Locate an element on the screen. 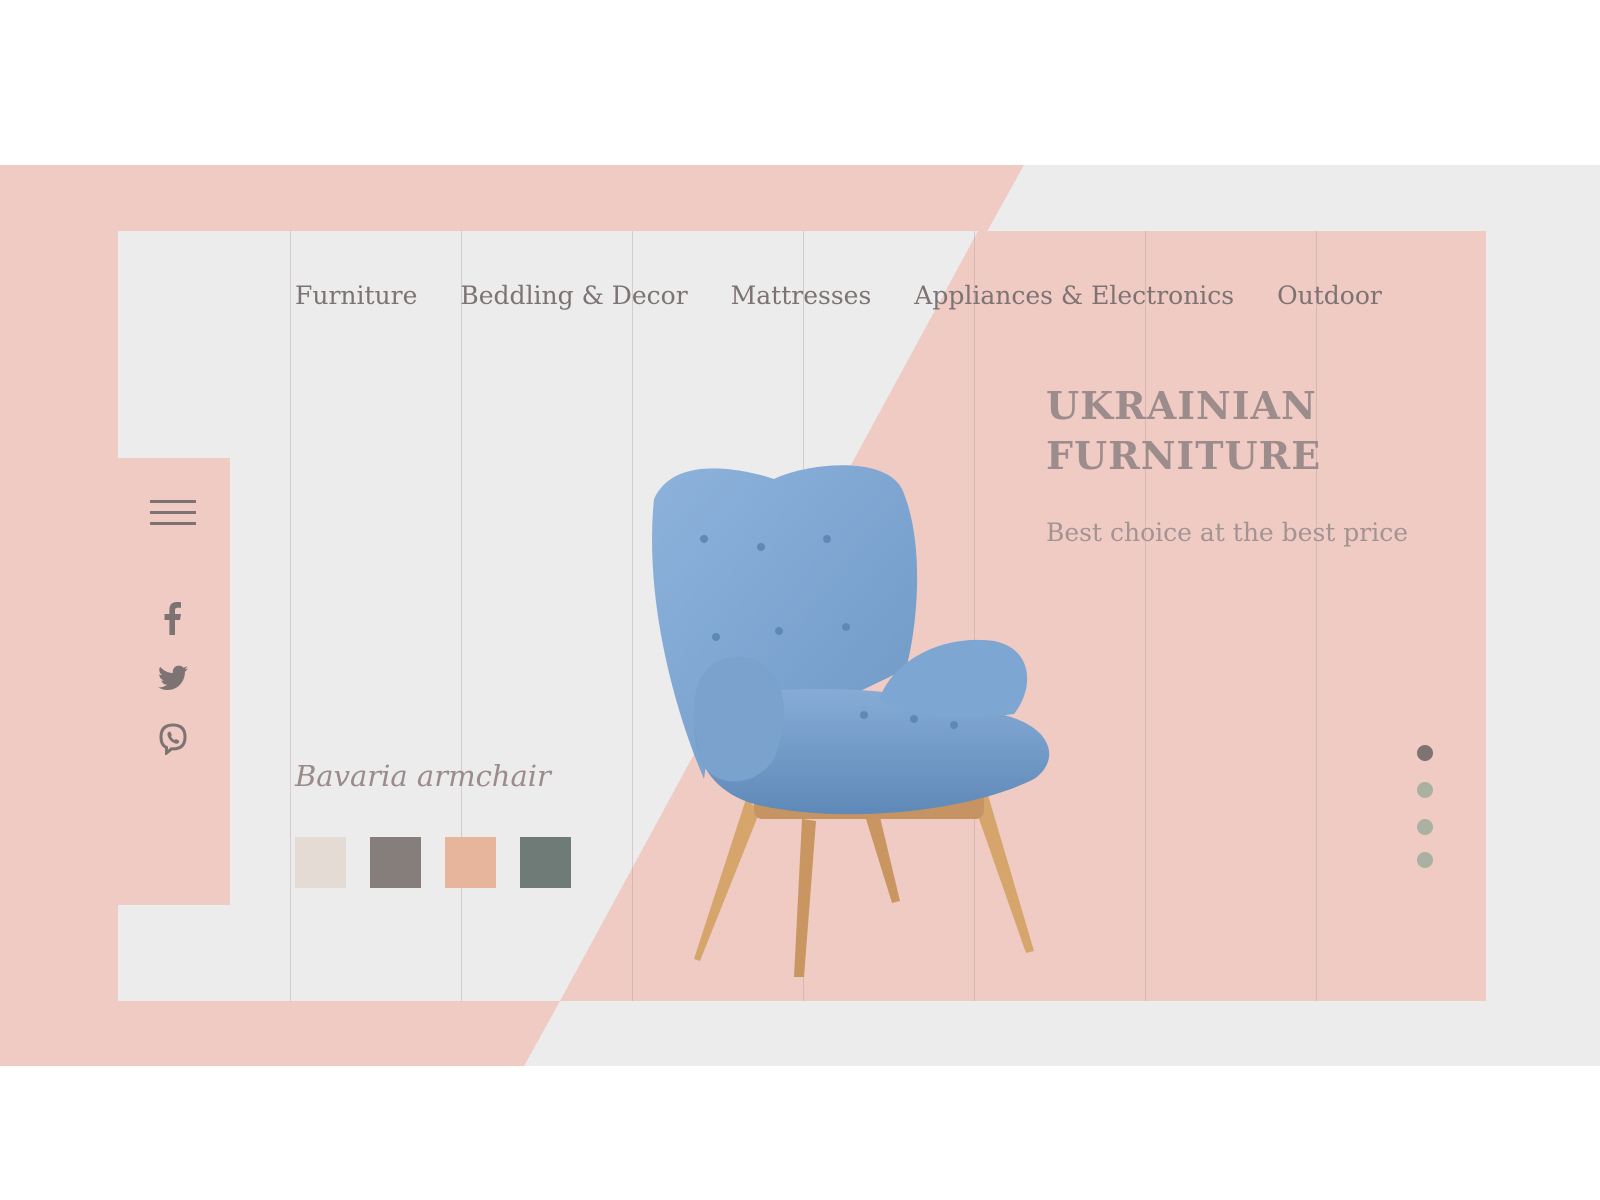 The width and height of the screenshot is (1600, 1200). nav-item-appliances-electronics: Appliances & Electronics is located at coordinates (1074, 295).